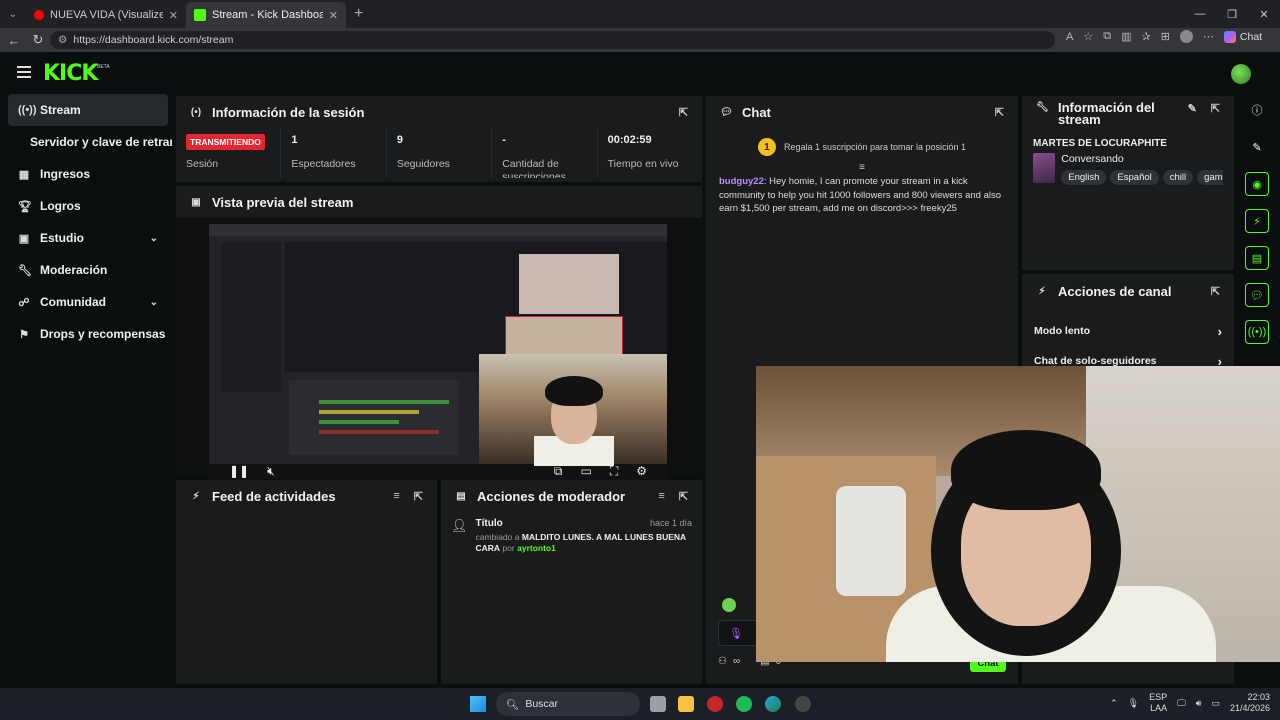 This screenshot has width=1280, height=720. Describe the element at coordinates (266, 15) in the screenshot. I see `browser-tab-active: Stream - Kick Dashboard ✕` at that location.